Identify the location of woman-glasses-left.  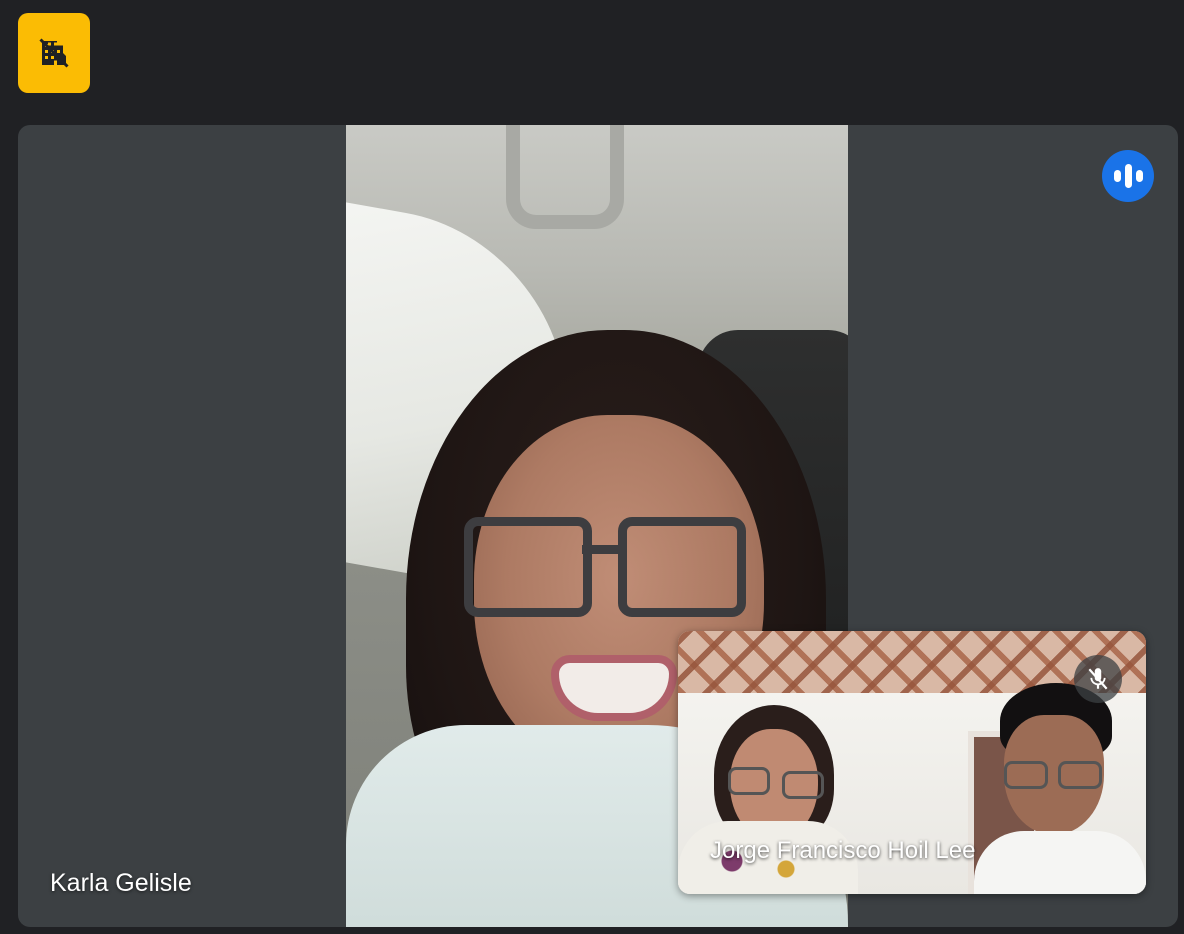
(749, 781).